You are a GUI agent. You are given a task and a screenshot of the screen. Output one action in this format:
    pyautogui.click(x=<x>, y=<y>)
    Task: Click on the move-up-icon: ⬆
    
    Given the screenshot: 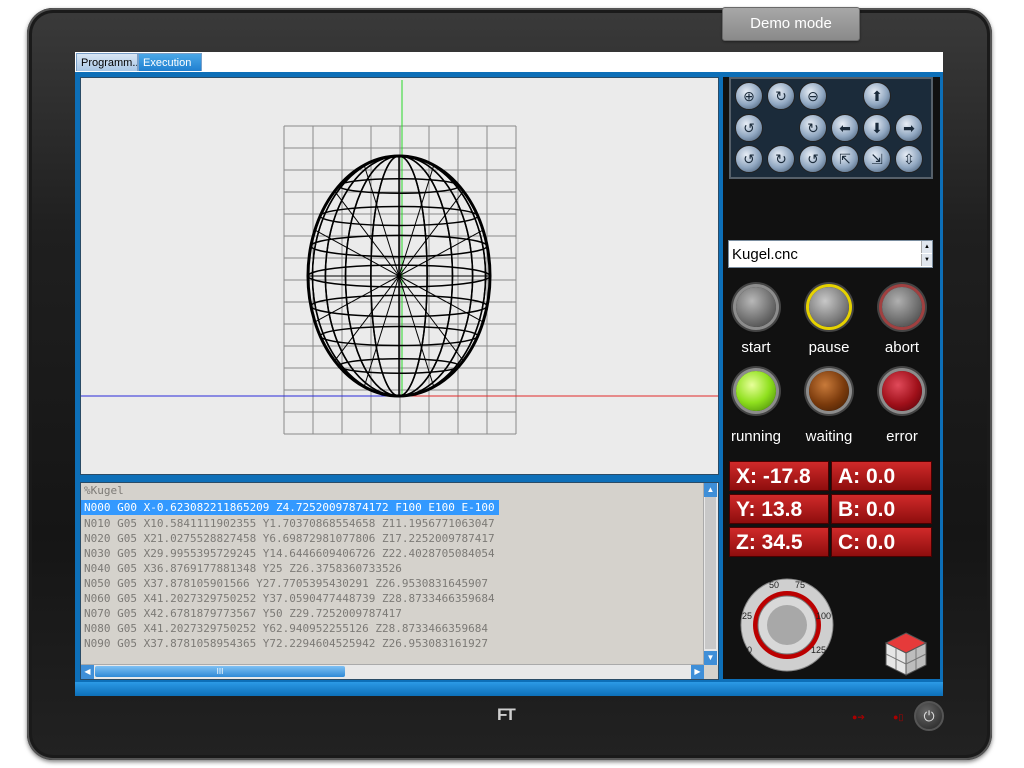 What is the action you would take?
    pyautogui.click(x=877, y=96)
    